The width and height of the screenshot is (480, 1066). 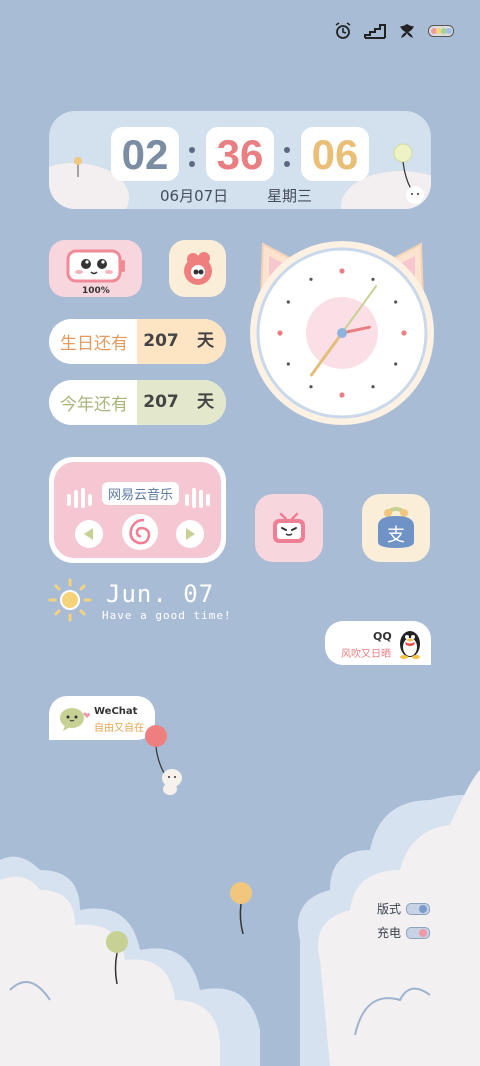 What do you see at coordinates (79, 498) in the screenshot?
I see `equalizer-left-icon` at bounding box center [79, 498].